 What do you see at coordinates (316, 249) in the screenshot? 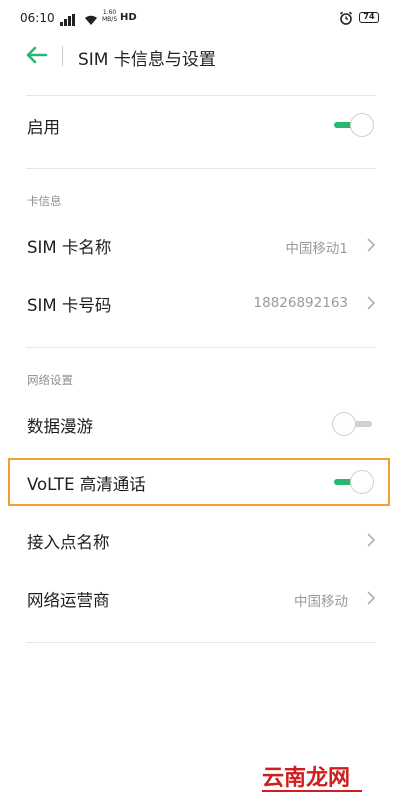
I see `sim-name-value: 中国移动1` at bounding box center [316, 249].